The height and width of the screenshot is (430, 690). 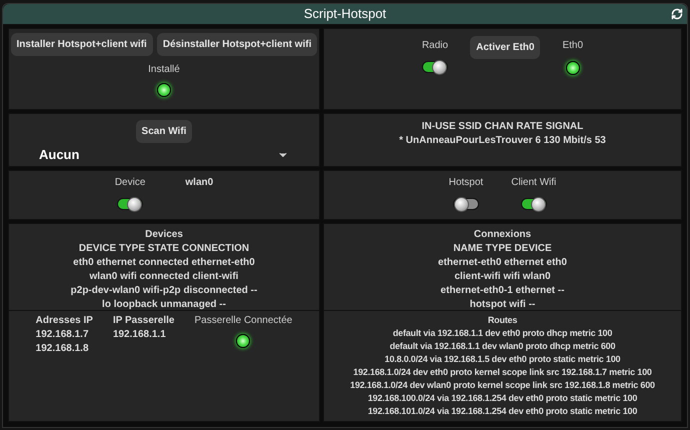 I want to click on wifi-row: * UnAnneauPourLesTrouver 6 130 Mbit/s 53, so click(x=502, y=141).